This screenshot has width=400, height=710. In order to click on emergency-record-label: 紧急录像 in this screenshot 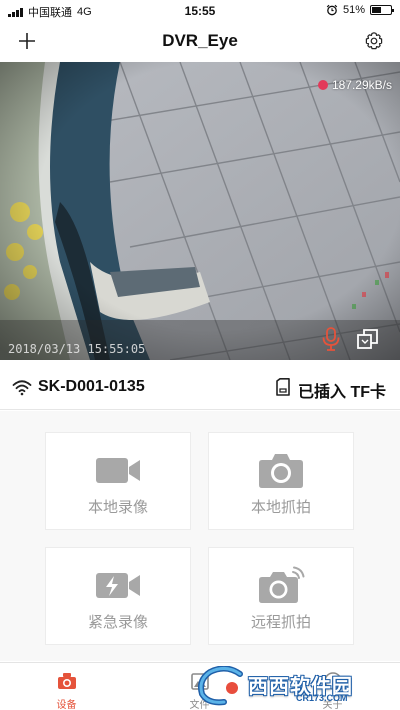, I will do `click(117, 622)`.